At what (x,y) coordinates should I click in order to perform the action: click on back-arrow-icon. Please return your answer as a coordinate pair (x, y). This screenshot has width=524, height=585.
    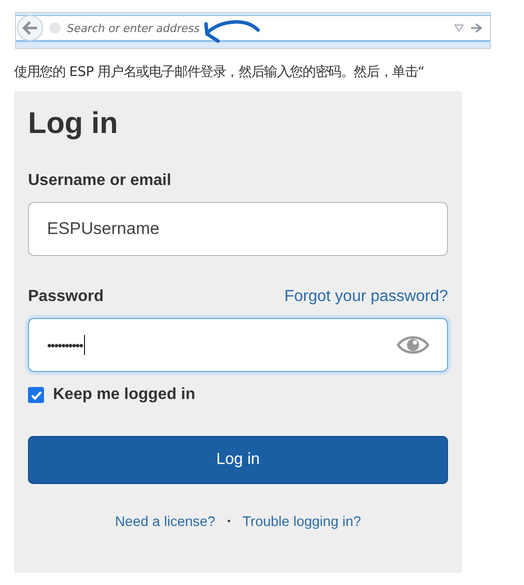
    Looking at the image, I should click on (30, 28).